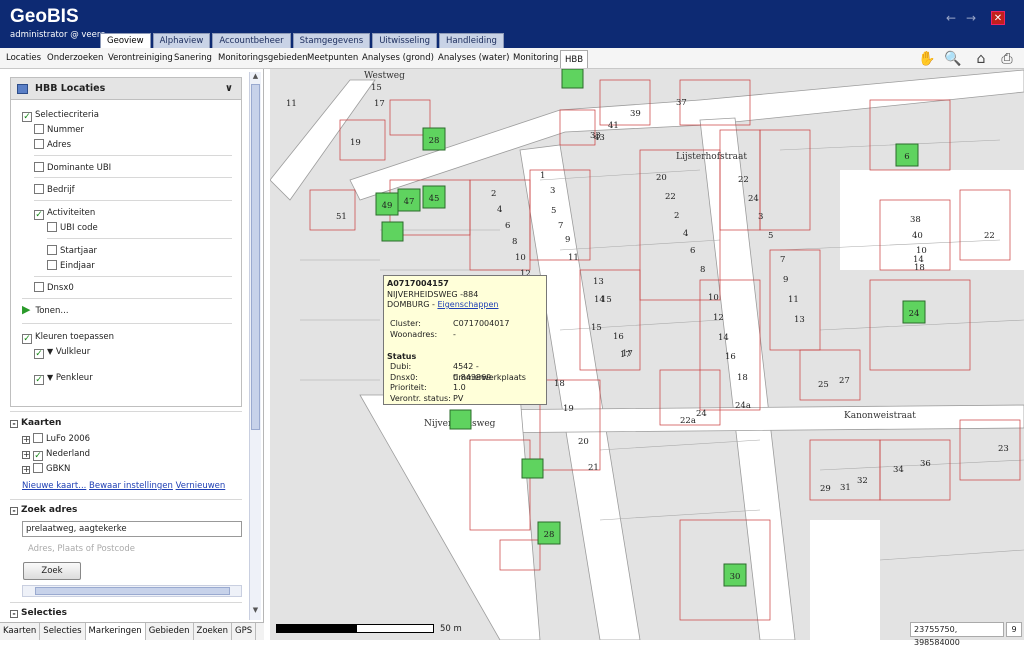  Describe the element at coordinates (398, 58) in the screenshot. I see `subnav-analyses-grond: Analyses (grond)` at that location.